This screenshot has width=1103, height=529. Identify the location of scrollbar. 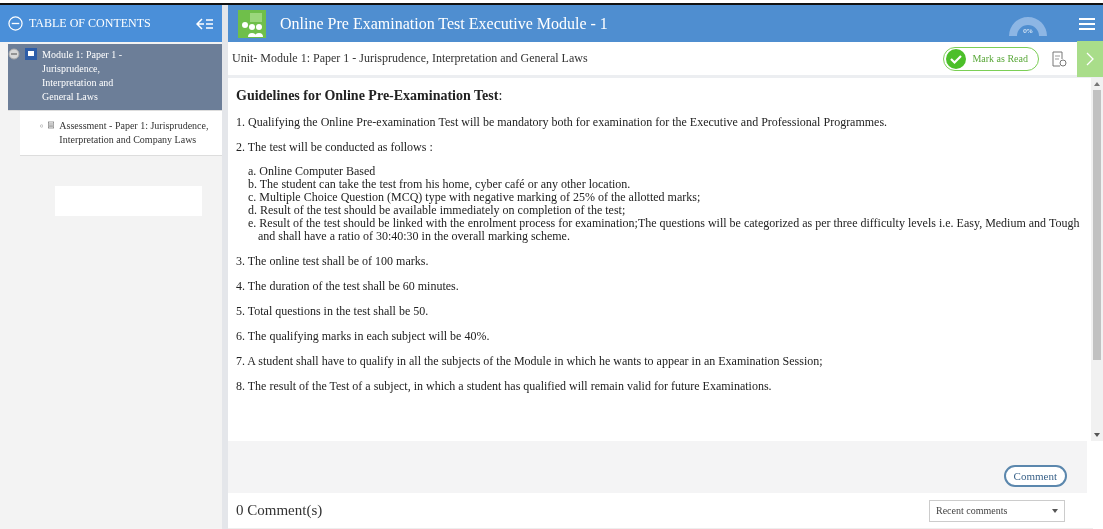
(1097, 259).